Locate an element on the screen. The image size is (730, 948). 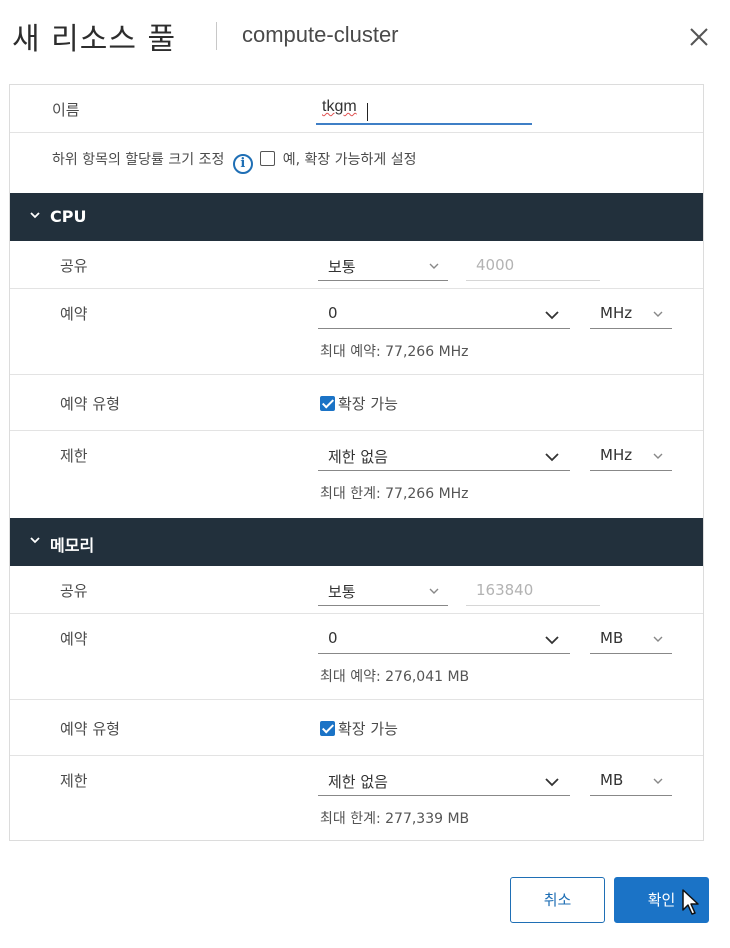
memory-section-title: 메모리 is located at coordinates (72, 545).